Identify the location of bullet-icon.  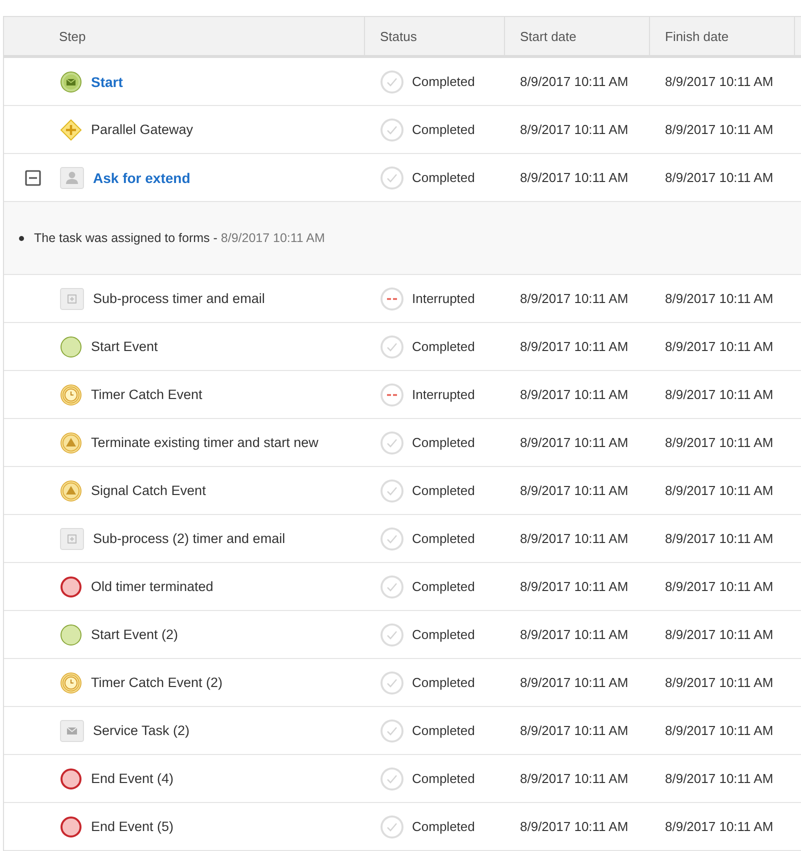
(21, 238).